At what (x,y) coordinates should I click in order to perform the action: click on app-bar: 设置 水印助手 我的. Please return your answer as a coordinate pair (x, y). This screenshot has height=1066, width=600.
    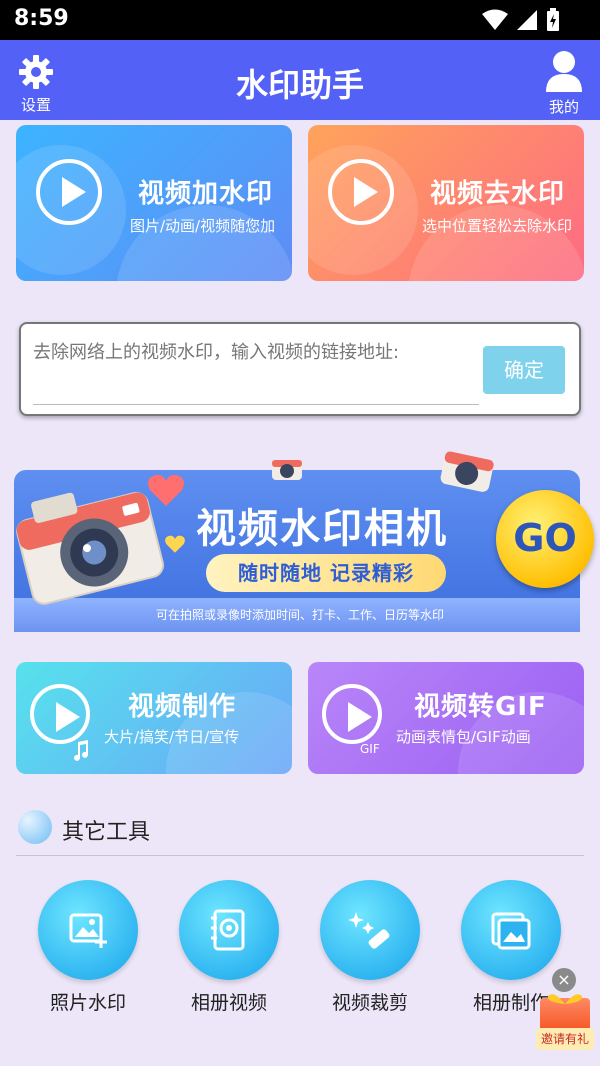
    Looking at the image, I should click on (300, 80).